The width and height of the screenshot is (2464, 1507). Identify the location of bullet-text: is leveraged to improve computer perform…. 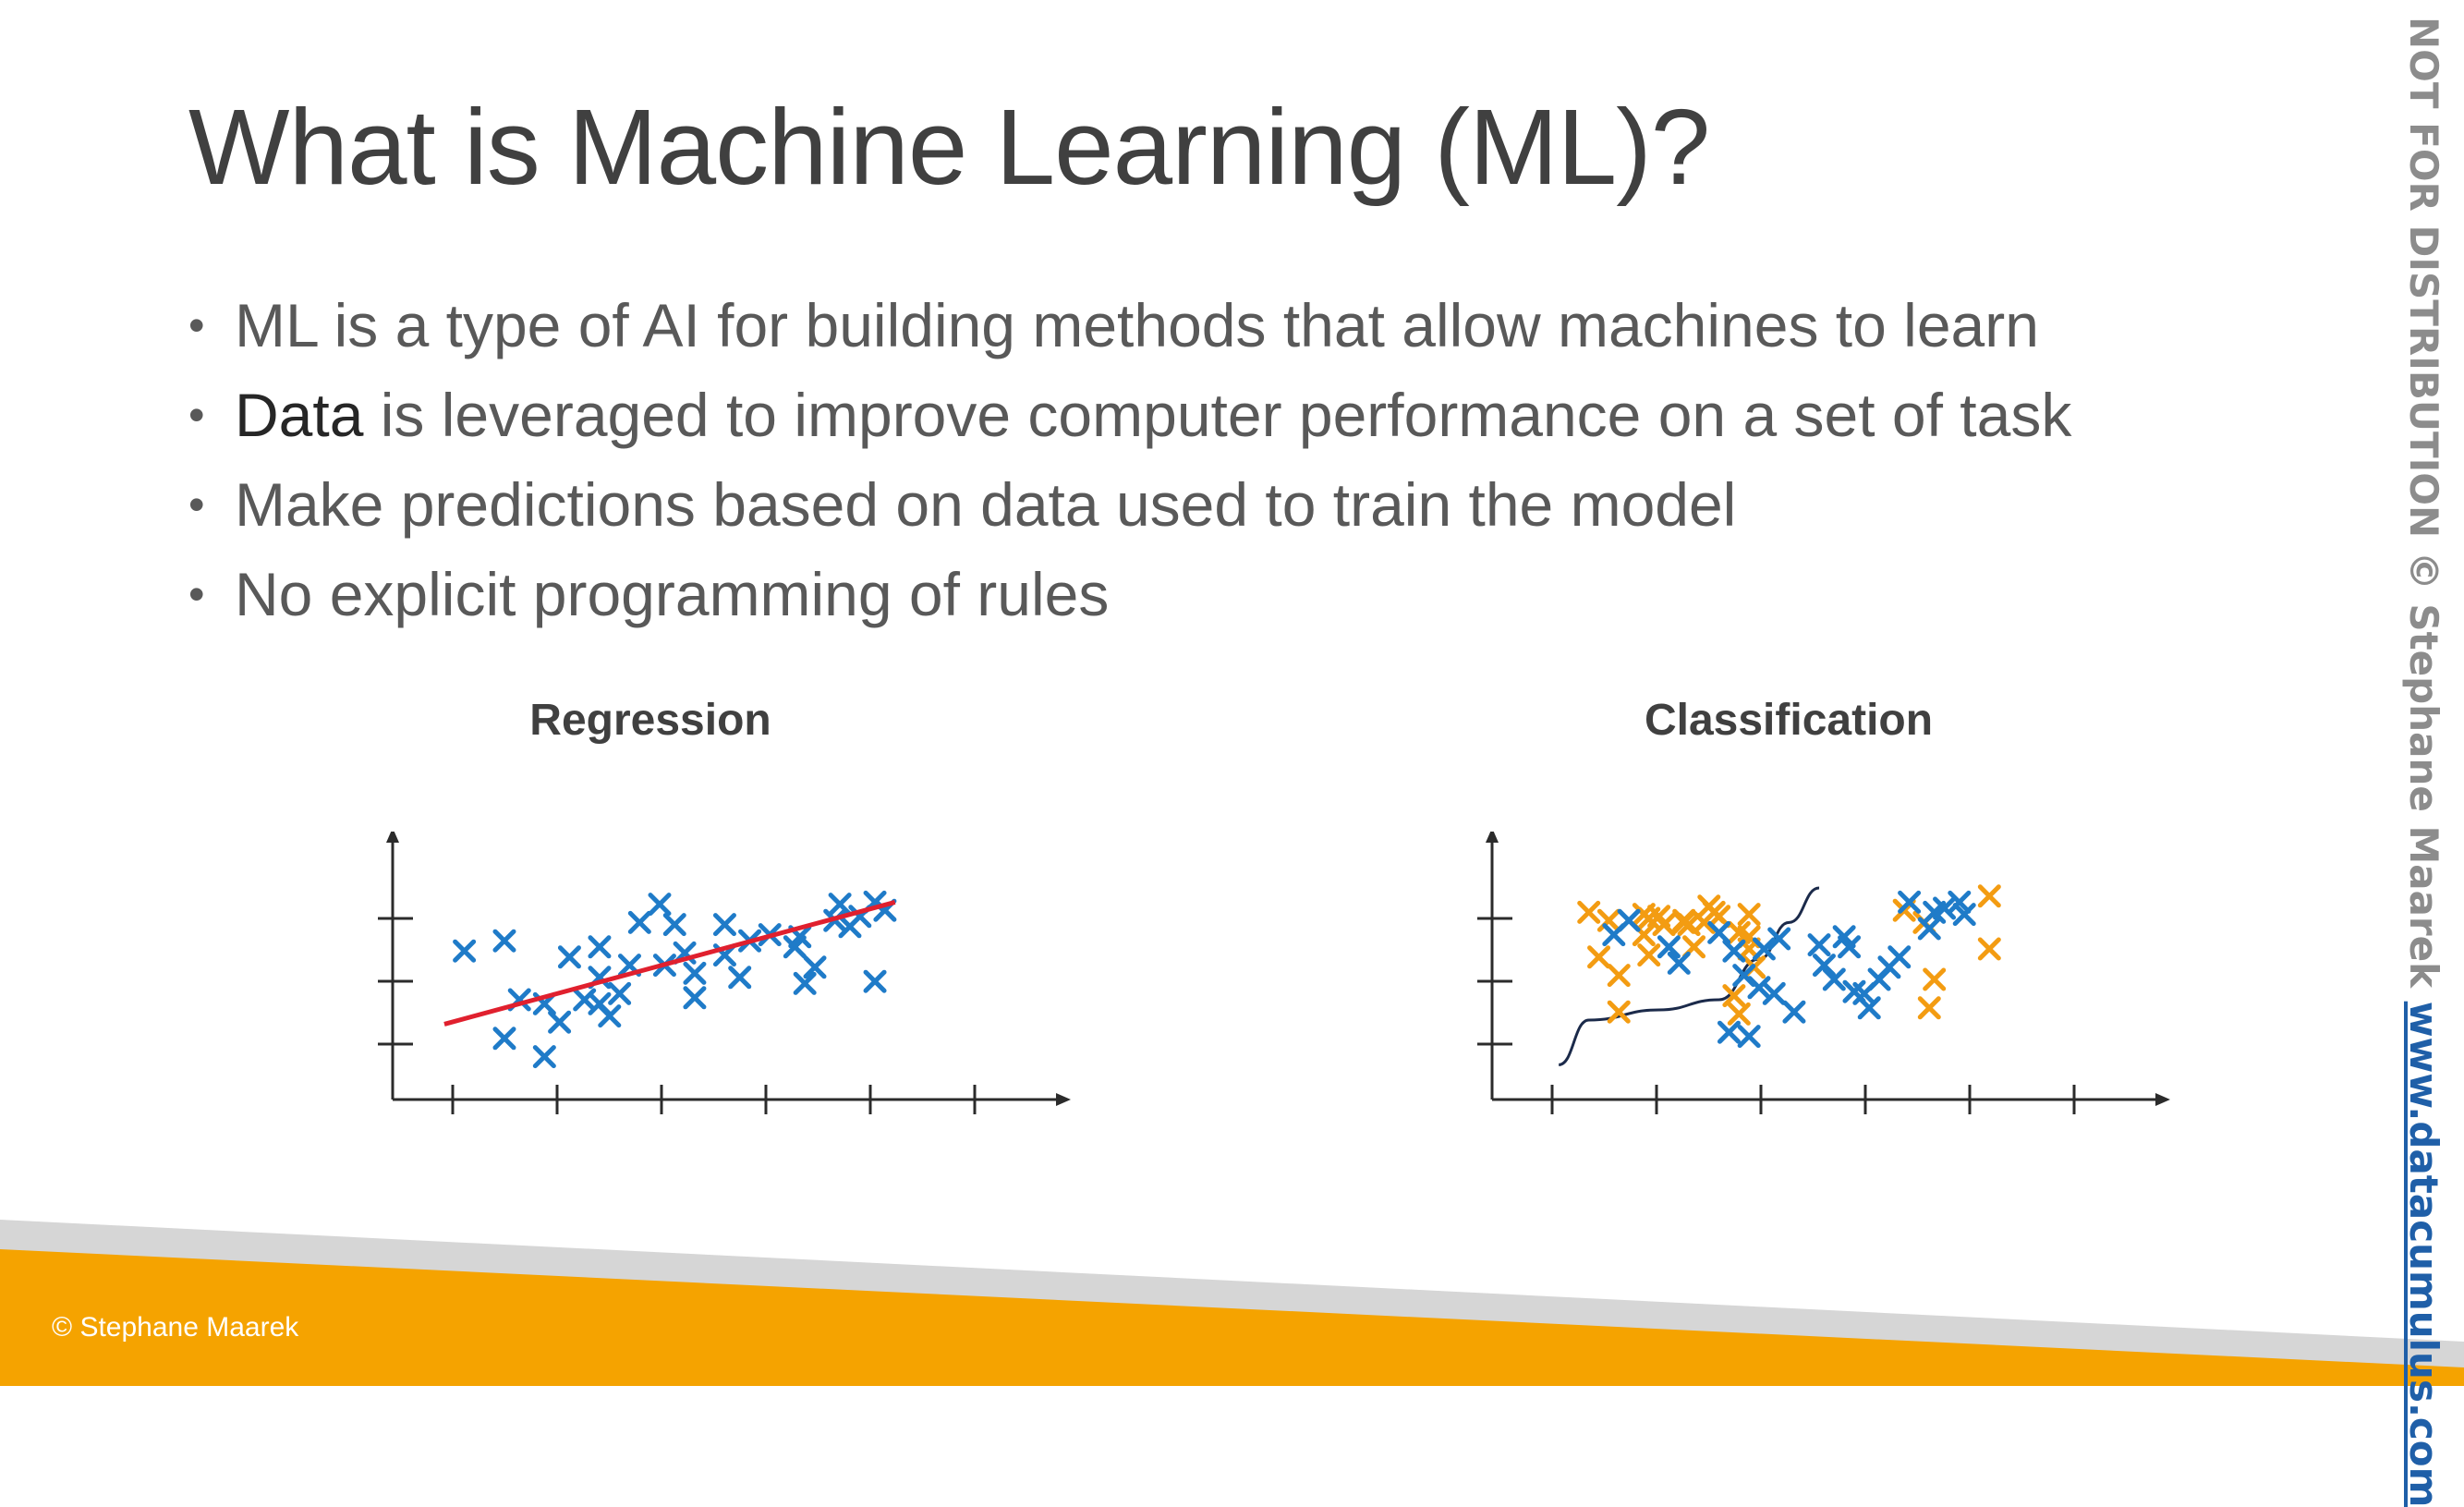
(1217, 415).